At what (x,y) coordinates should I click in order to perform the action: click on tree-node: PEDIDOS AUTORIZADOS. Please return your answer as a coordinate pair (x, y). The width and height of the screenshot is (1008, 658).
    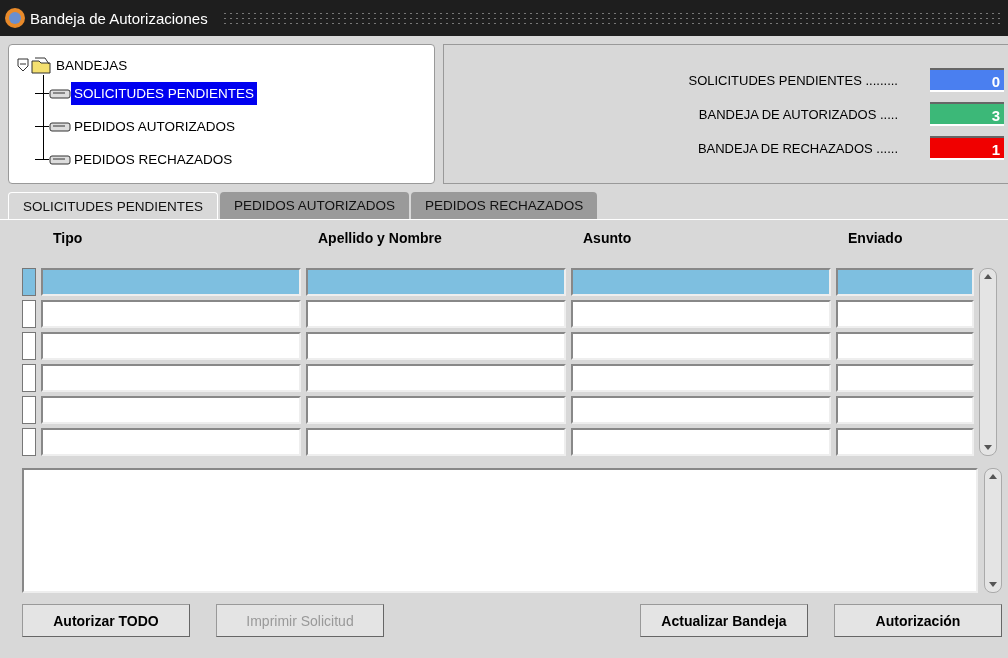
    Looking at the image, I should click on (155, 126).